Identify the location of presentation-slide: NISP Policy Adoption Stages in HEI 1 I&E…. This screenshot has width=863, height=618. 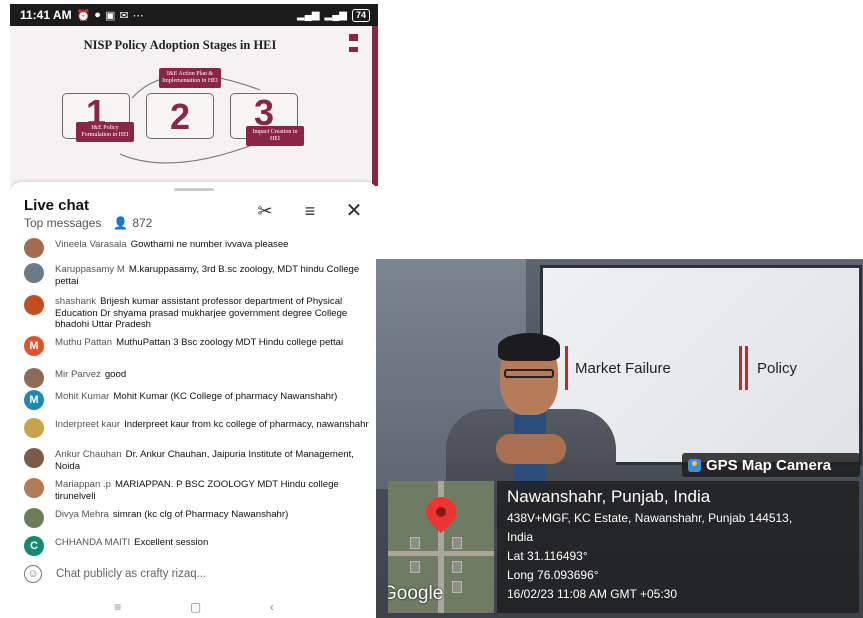
(194, 106).